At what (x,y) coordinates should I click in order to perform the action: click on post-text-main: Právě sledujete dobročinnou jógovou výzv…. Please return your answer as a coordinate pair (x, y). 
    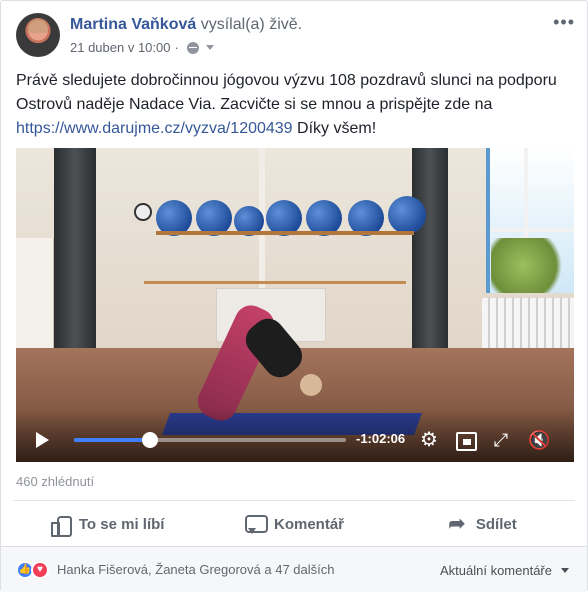
    Looking at the image, I should click on (286, 92).